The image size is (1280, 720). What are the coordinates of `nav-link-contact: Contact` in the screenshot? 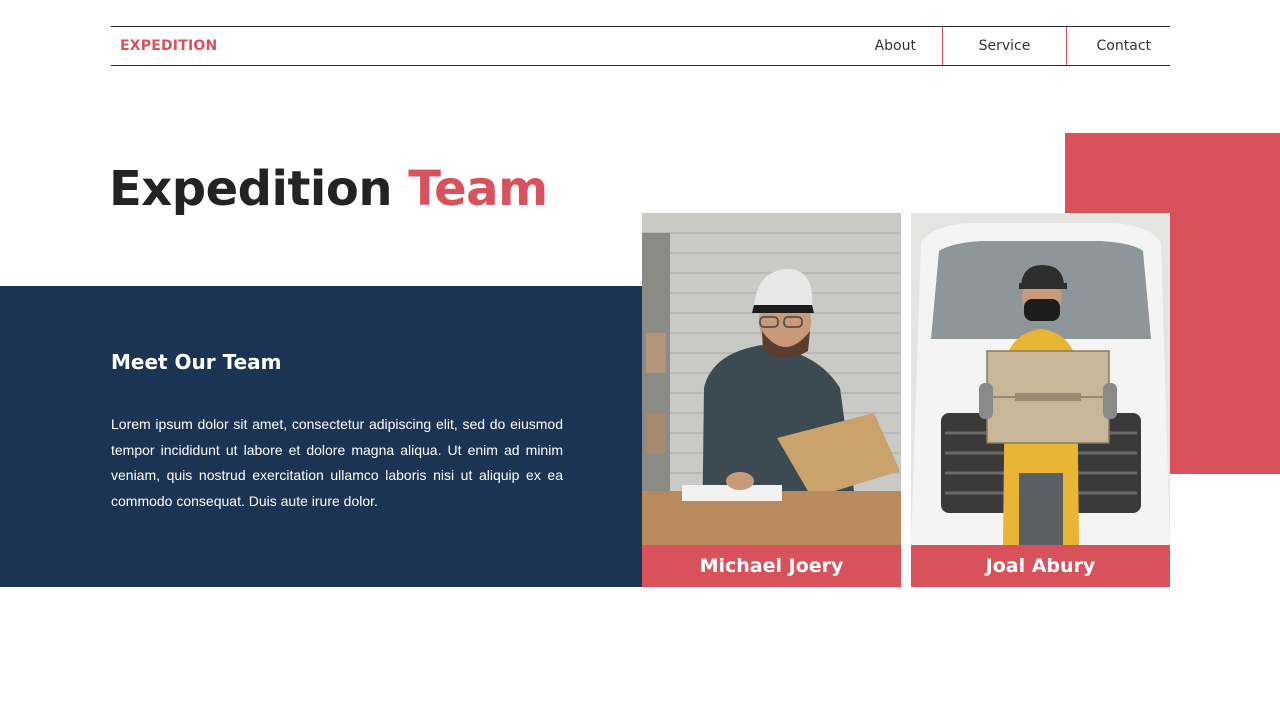 It's located at (1118, 46).